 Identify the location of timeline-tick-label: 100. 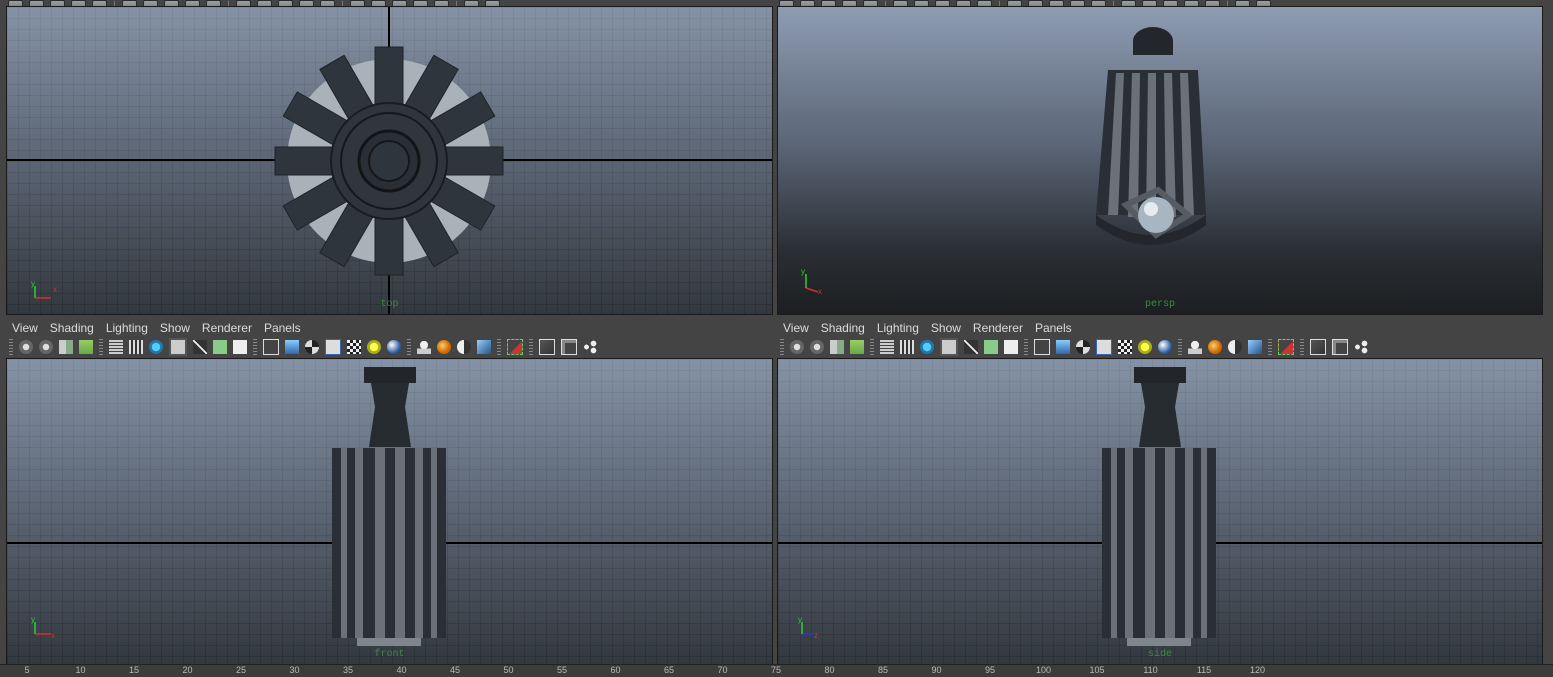
(1043, 670).